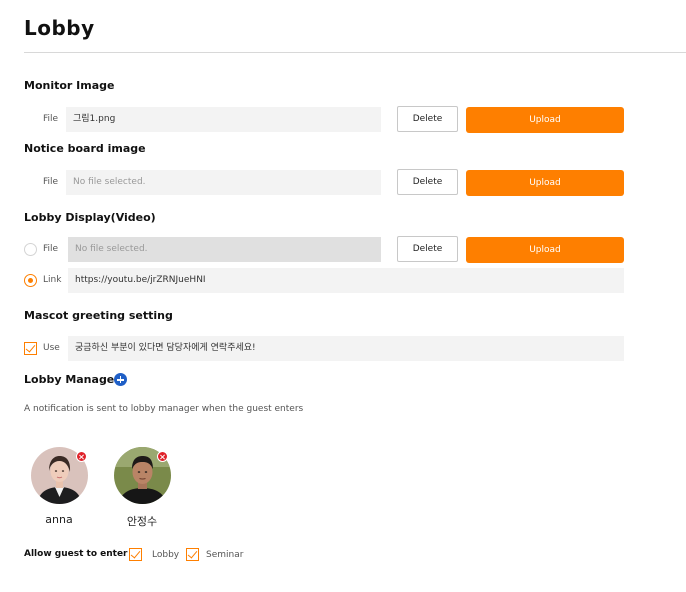 Image resolution: width=686 pixels, height=592 pixels. What do you see at coordinates (545, 120) in the screenshot?
I see `monitor-image-upload-button: Upload` at bounding box center [545, 120].